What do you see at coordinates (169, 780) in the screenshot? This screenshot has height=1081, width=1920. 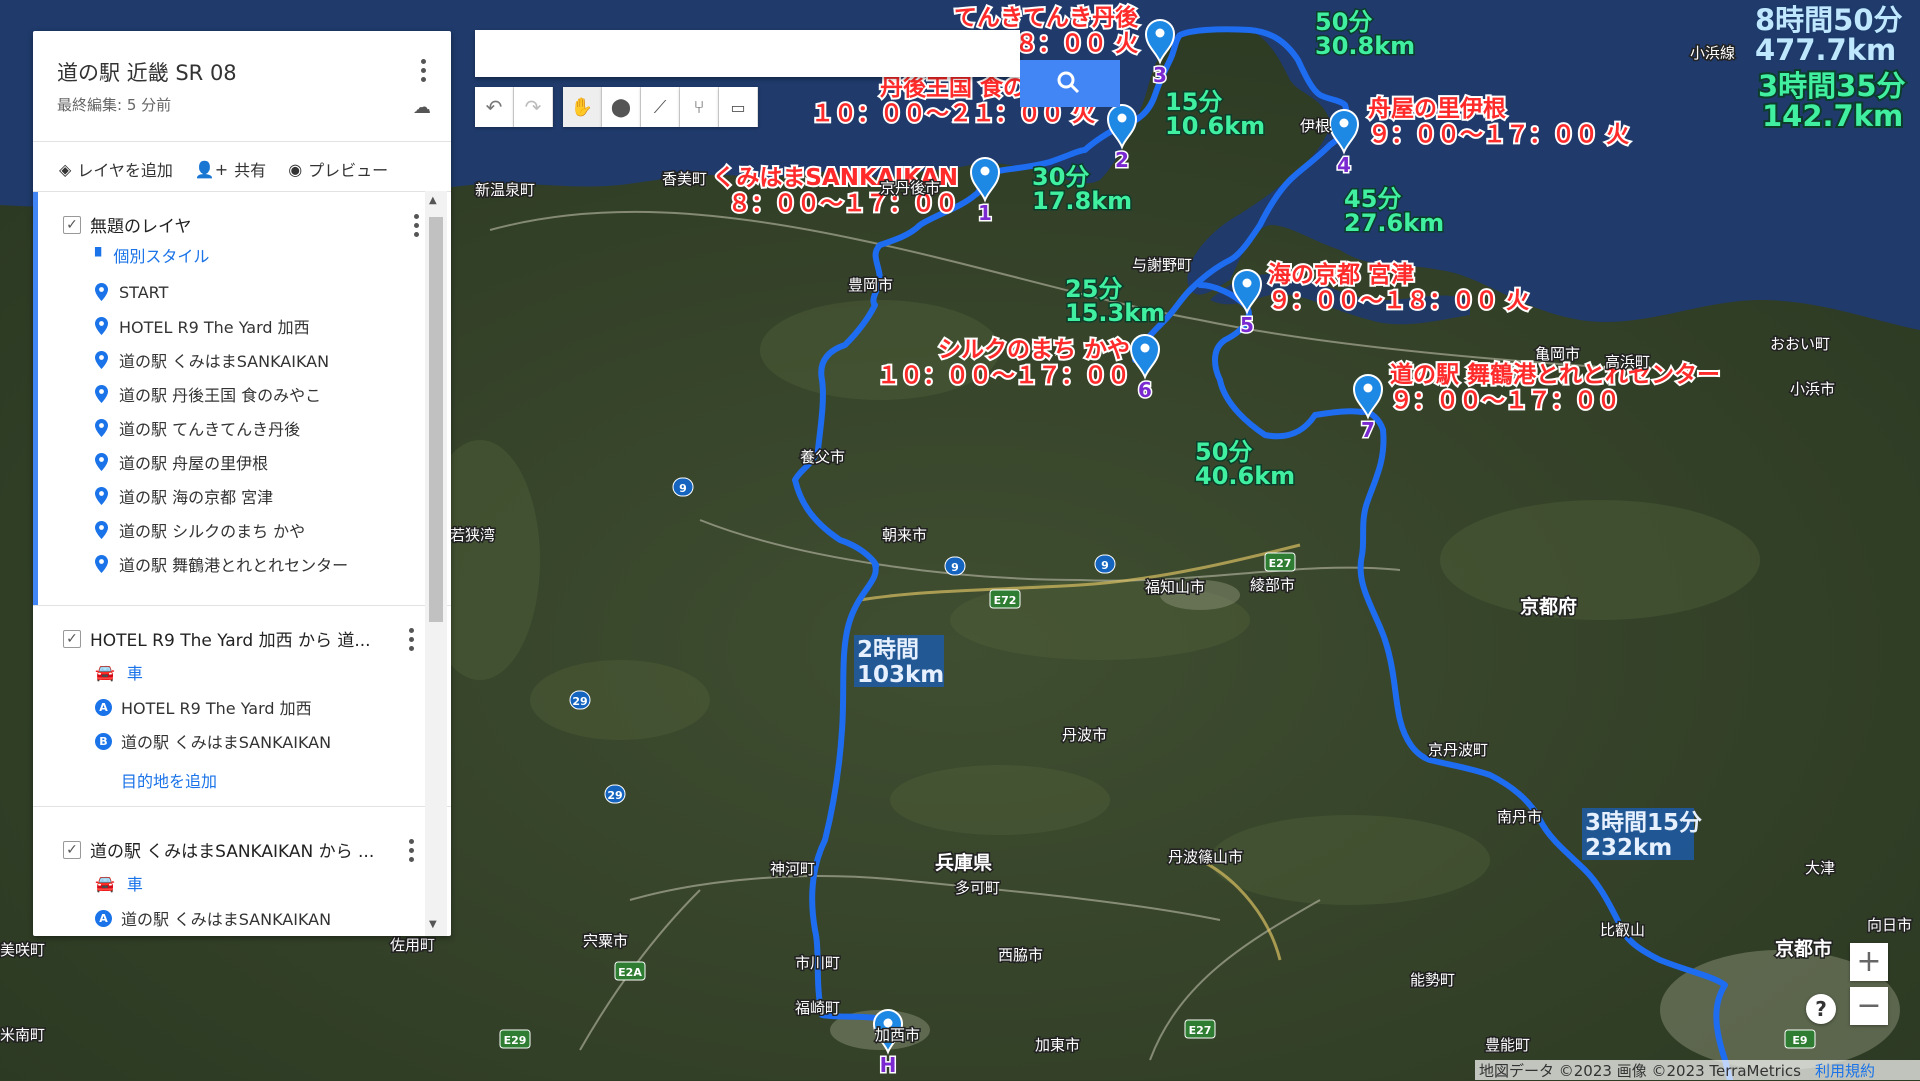 I see `add-destination-link: 目的地を追加` at bounding box center [169, 780].